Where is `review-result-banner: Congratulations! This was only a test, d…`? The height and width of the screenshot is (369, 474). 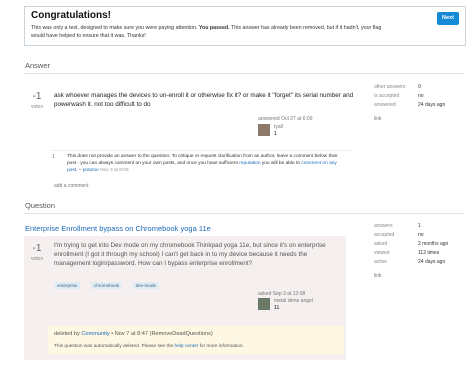 review-result-banner: Congratulations! This was only a test, d… is located at coordinates (245, 26).